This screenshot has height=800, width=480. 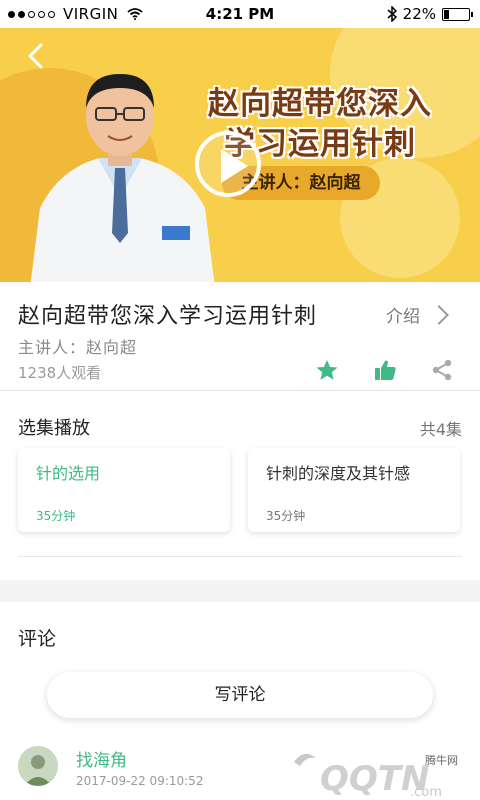 What do you see at coordinates (124, 490) in the screenshot?
I see `episode-card: 针的选用 35分钟` at bounding box center [124, 490].